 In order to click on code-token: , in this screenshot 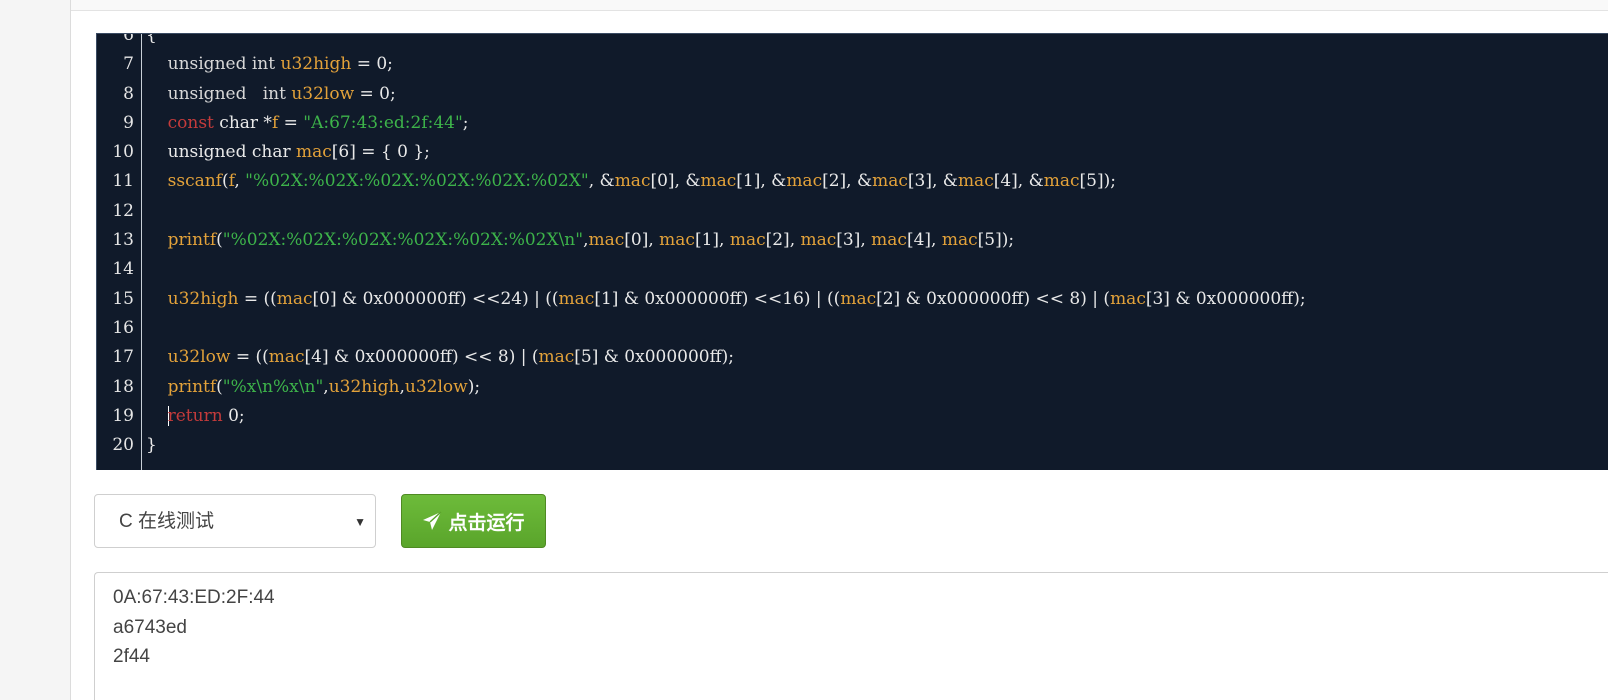, I will do `click(240, 181)`.